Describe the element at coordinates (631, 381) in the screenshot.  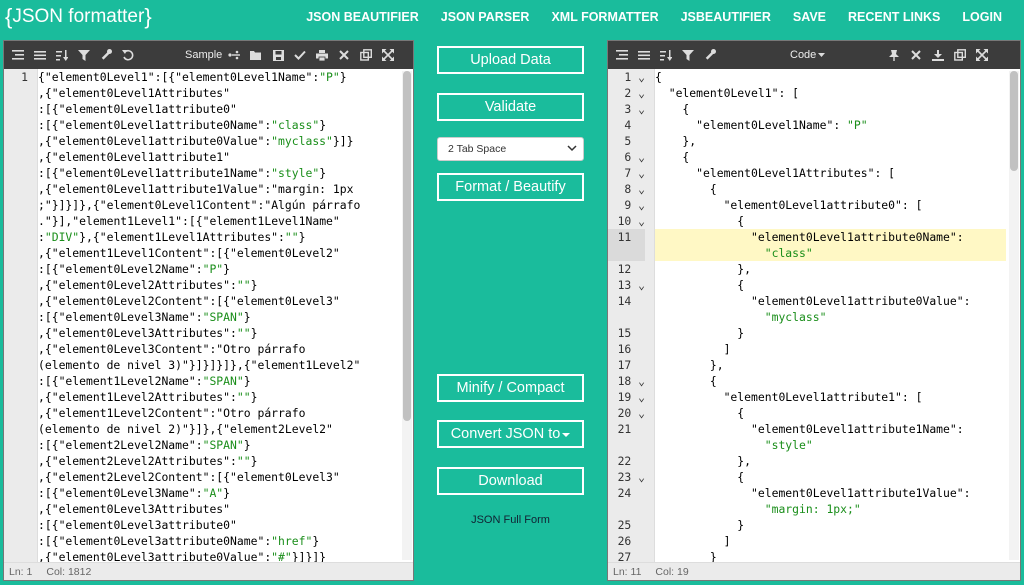
I see `line-number: 18 ⌄` at that location.